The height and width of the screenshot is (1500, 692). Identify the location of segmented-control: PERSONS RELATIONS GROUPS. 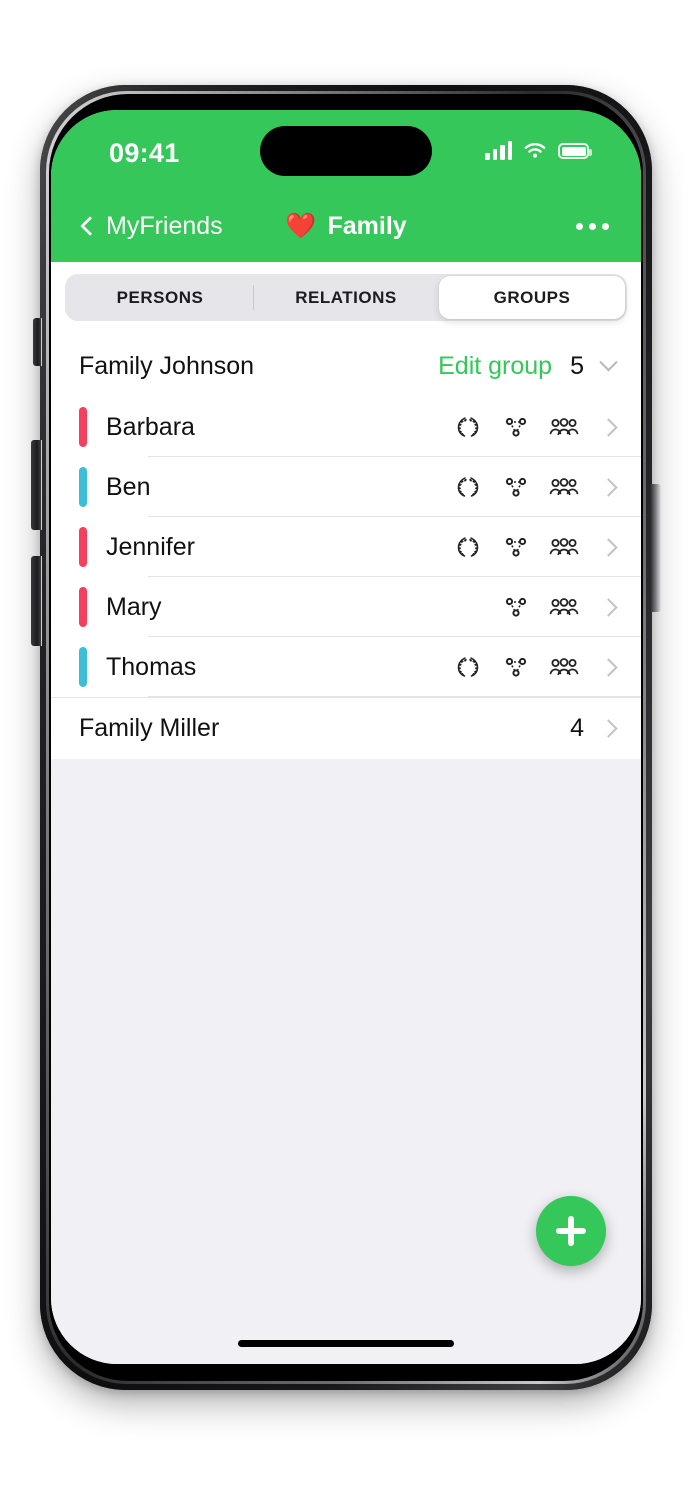
(346, 297).